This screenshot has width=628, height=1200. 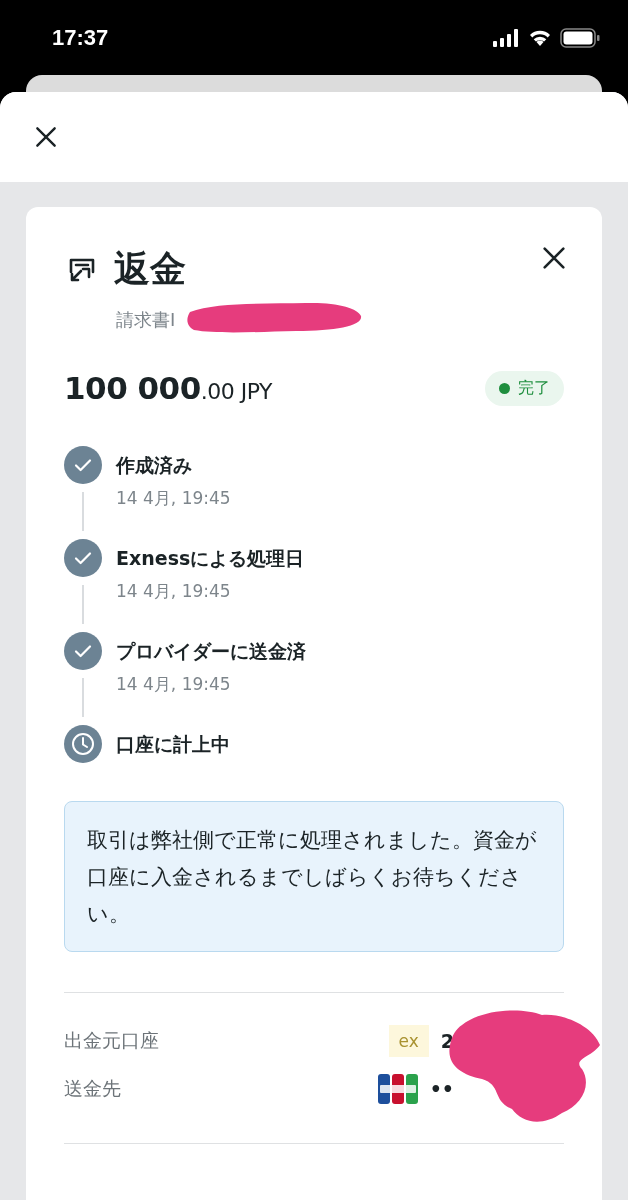 I want to click on clock-time: 17:37, so click(x=80, y=37).